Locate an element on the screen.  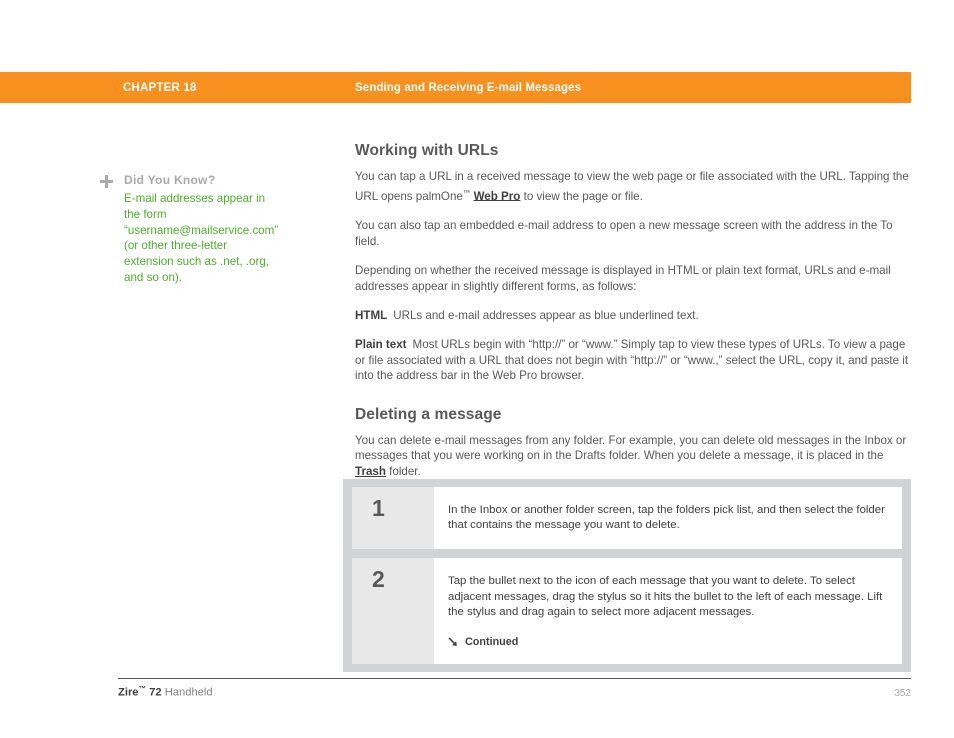
html-format-label: HTML is located at coordinates (371, 316).